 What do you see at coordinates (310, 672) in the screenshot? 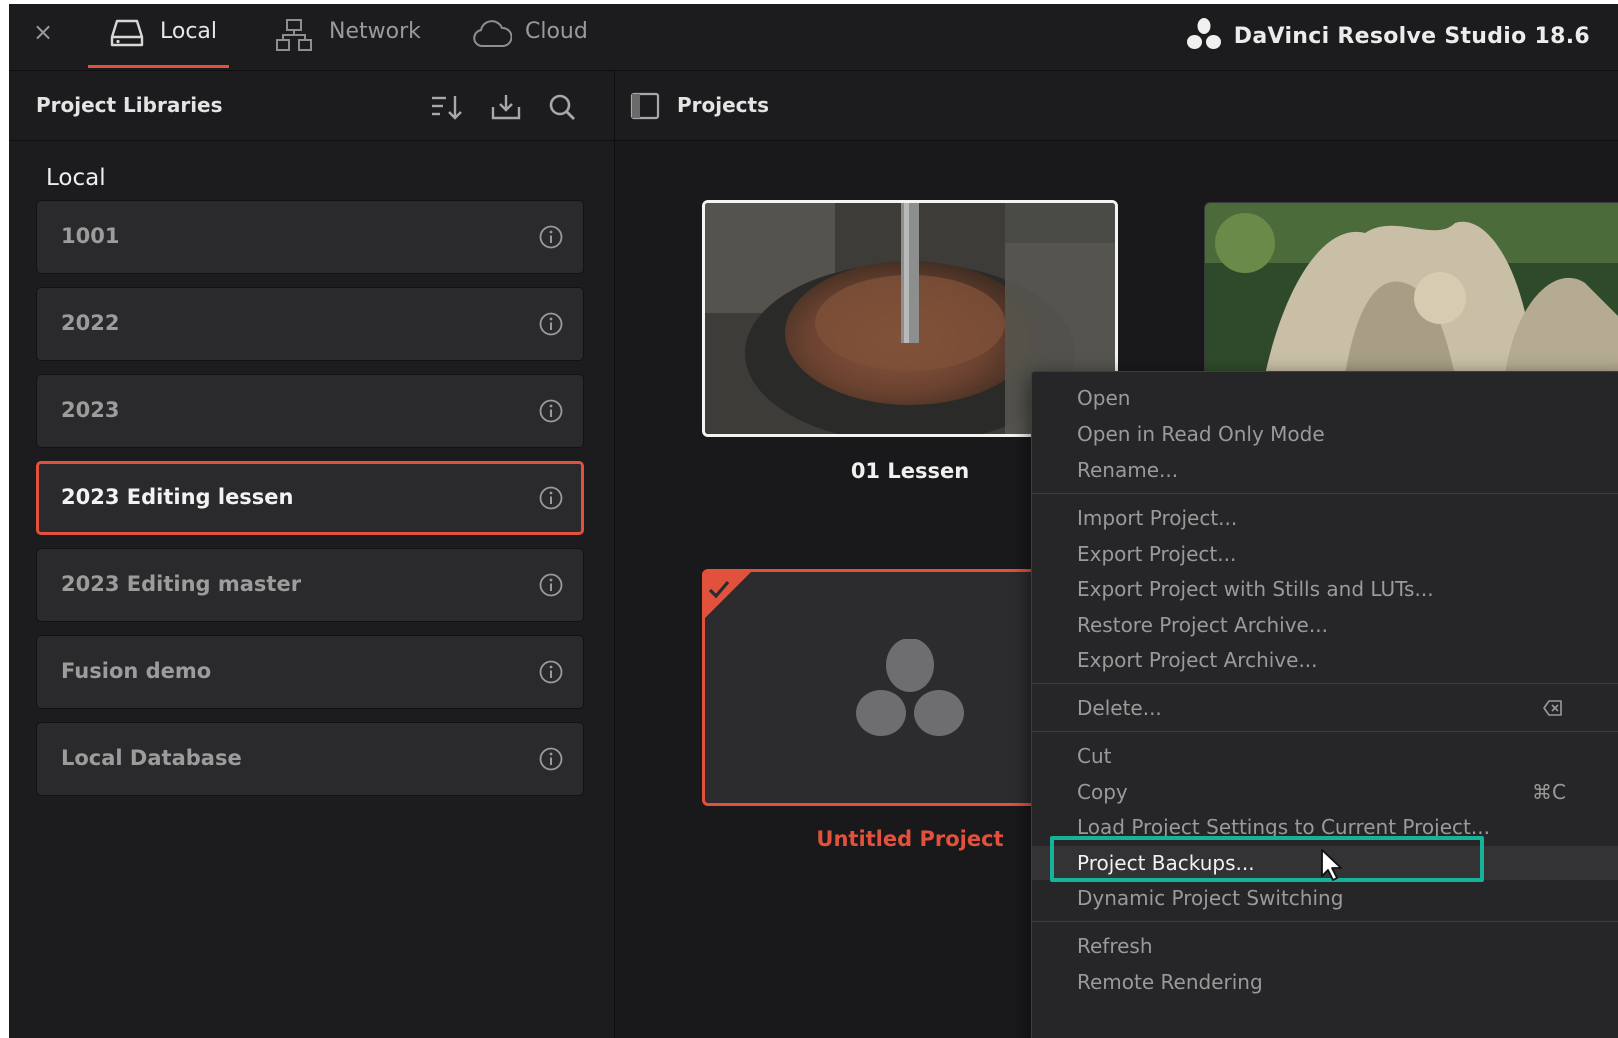
I see `library-item: Fusion demo` at bounding box center [310, 672].